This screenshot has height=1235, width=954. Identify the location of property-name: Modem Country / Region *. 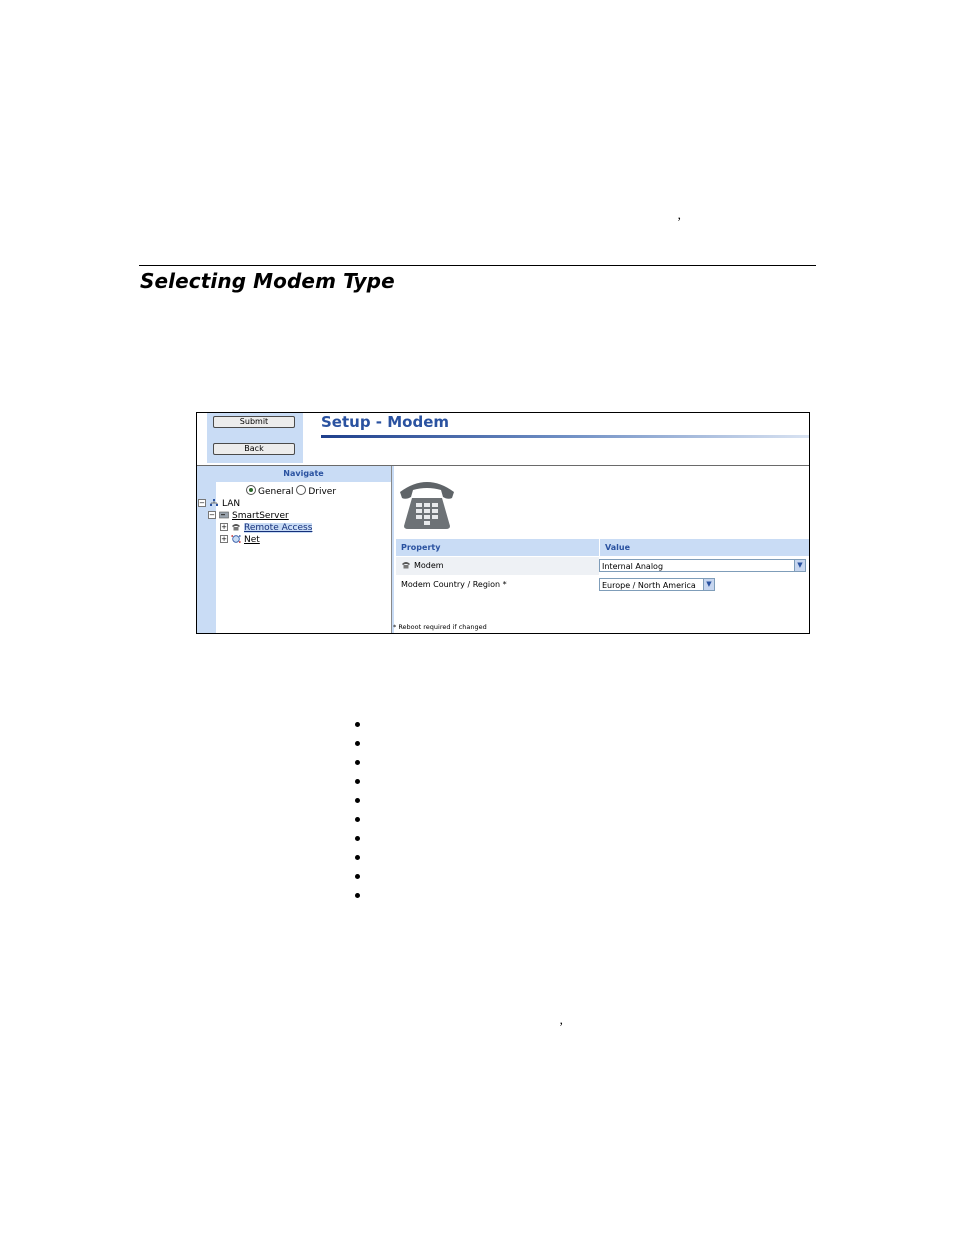
(454, 584).